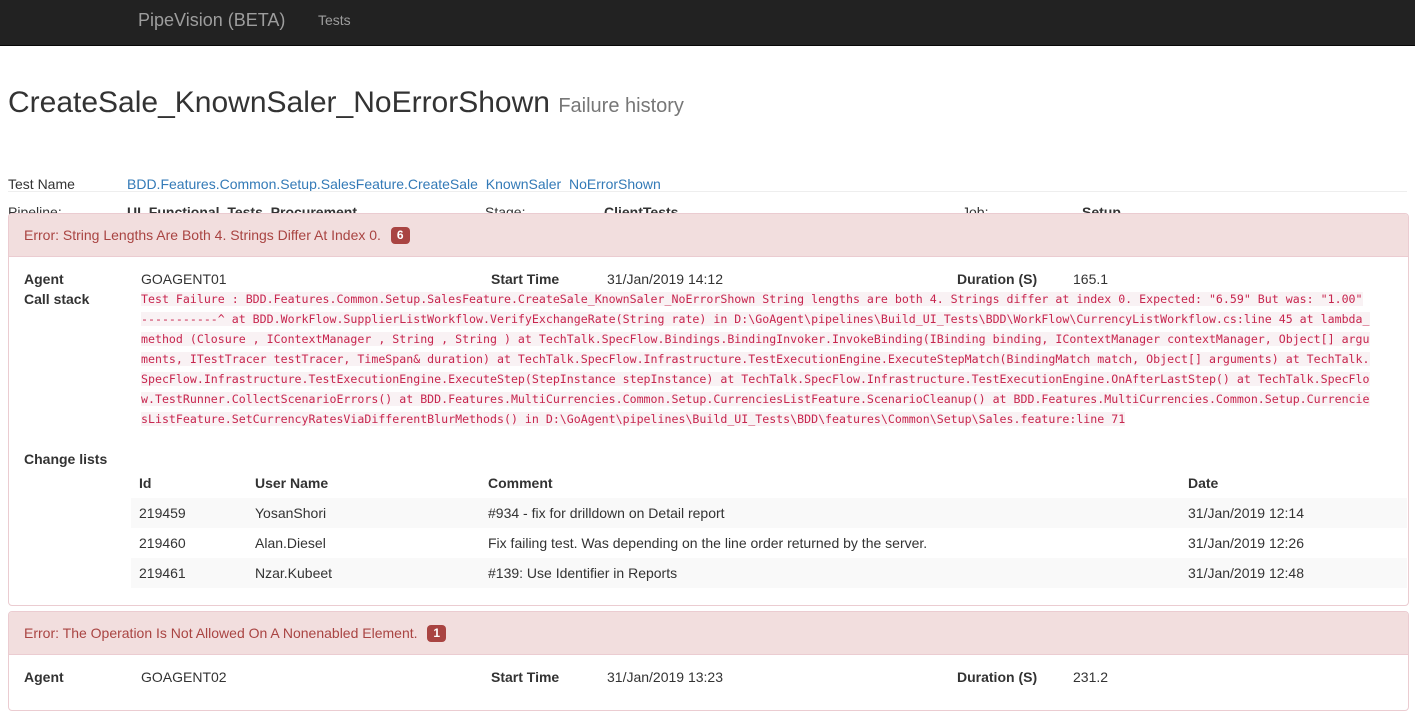 The image size is (1415, 711). I want to click on nav-link-tests: Tests, so click(334, 20).